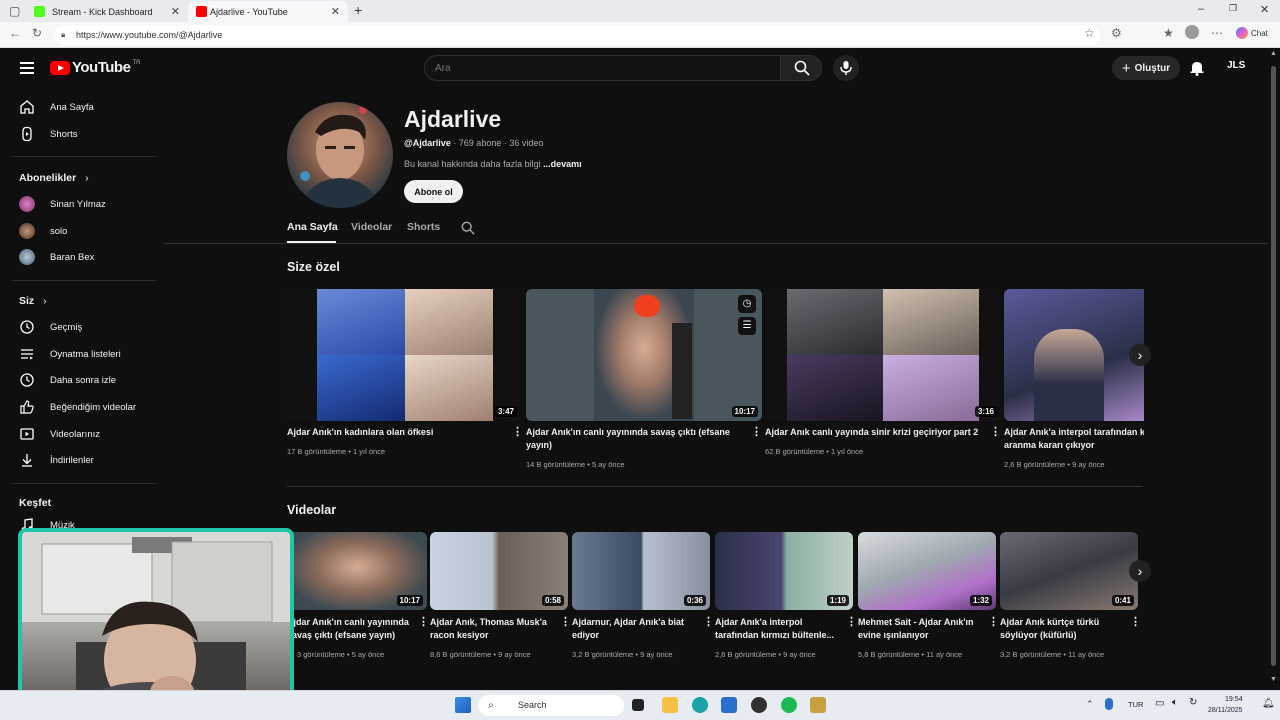 The image size is (1280, 720). What do you see at coordinates (1217, 33) in the screenshot?
I see `more-options-icon: ⋯` at bounding box center [1217, 33].